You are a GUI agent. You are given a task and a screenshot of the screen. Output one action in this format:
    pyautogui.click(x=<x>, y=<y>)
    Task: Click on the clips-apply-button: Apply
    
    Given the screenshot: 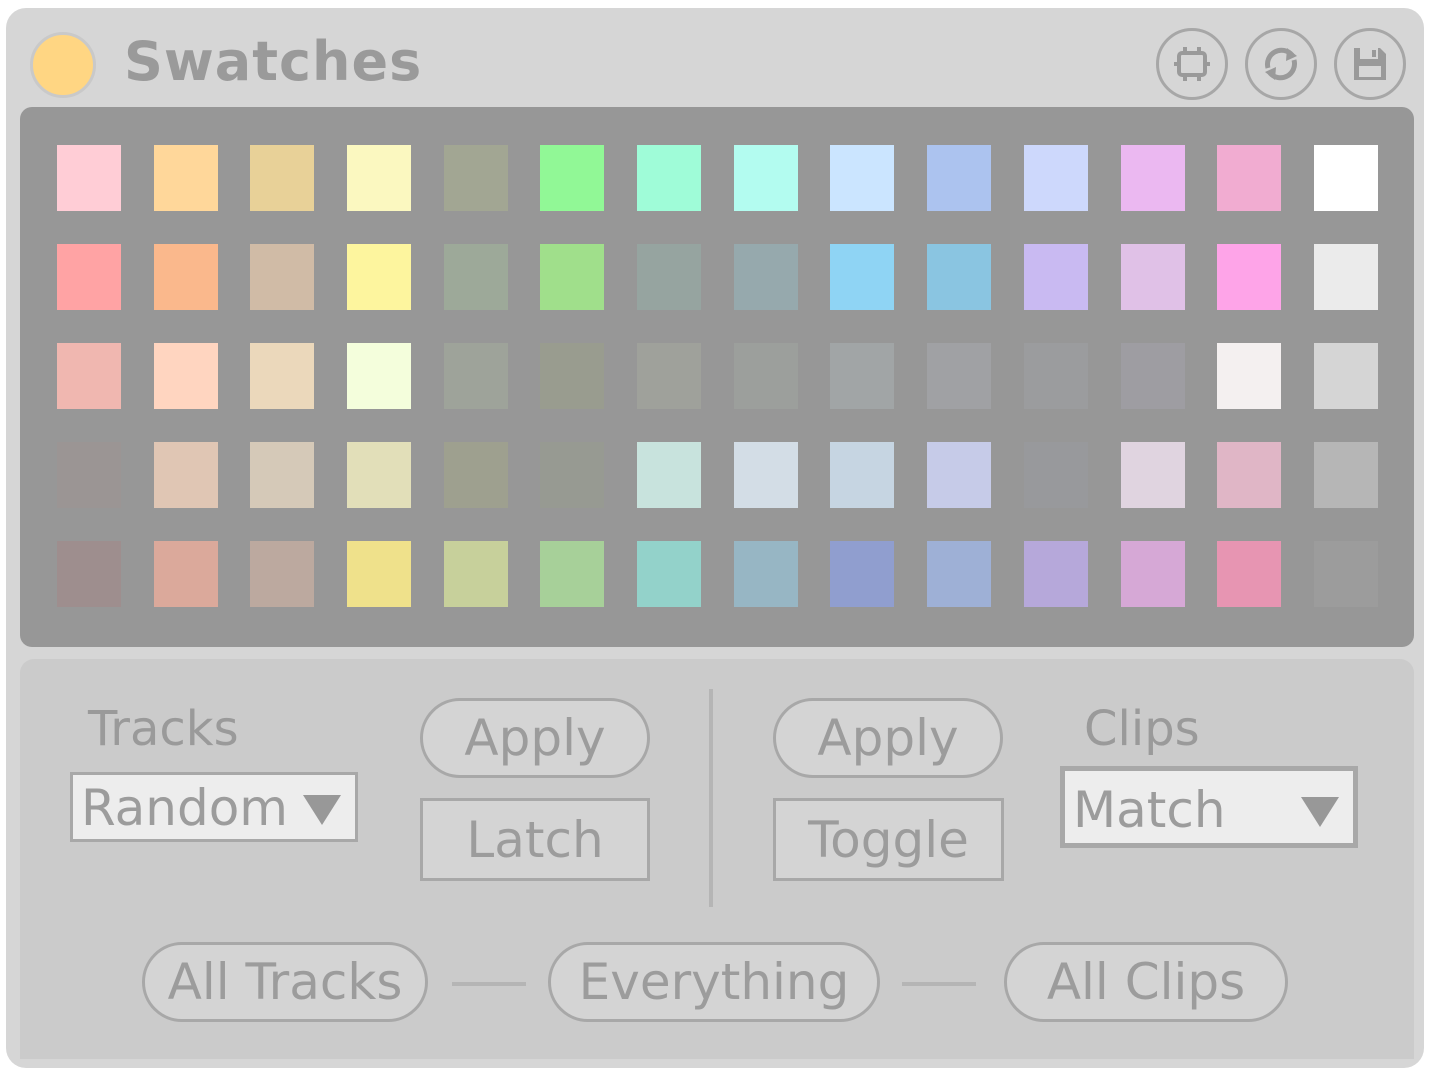 What is the action you would take?
    pyautogui.click(x=888, y=738)
    